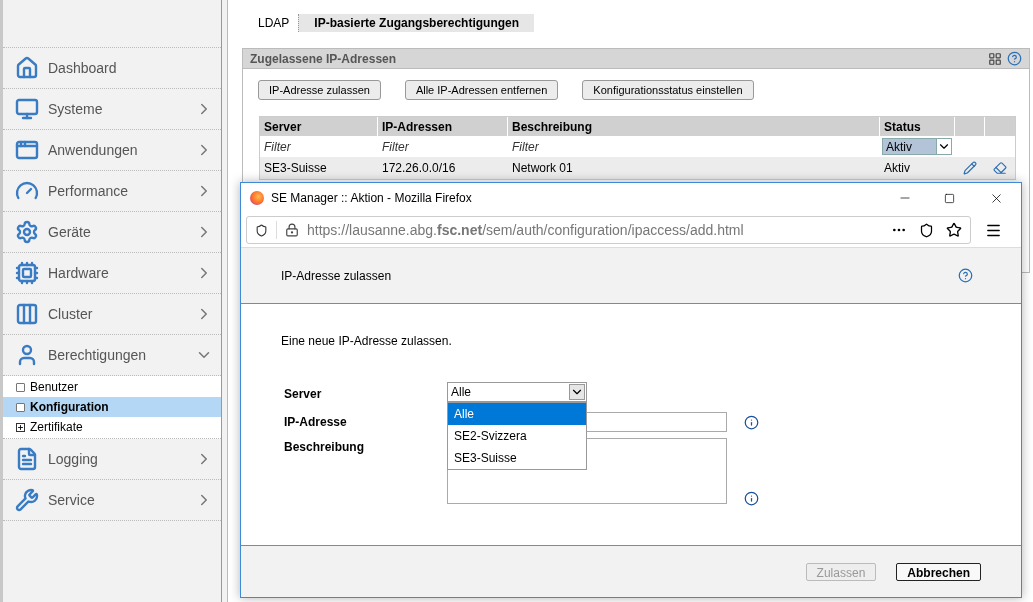  What do you see at coordinates (897, 168) in the screenshot?
I see `table-cell-text: Aktiv` at bounding box center [897, 168].